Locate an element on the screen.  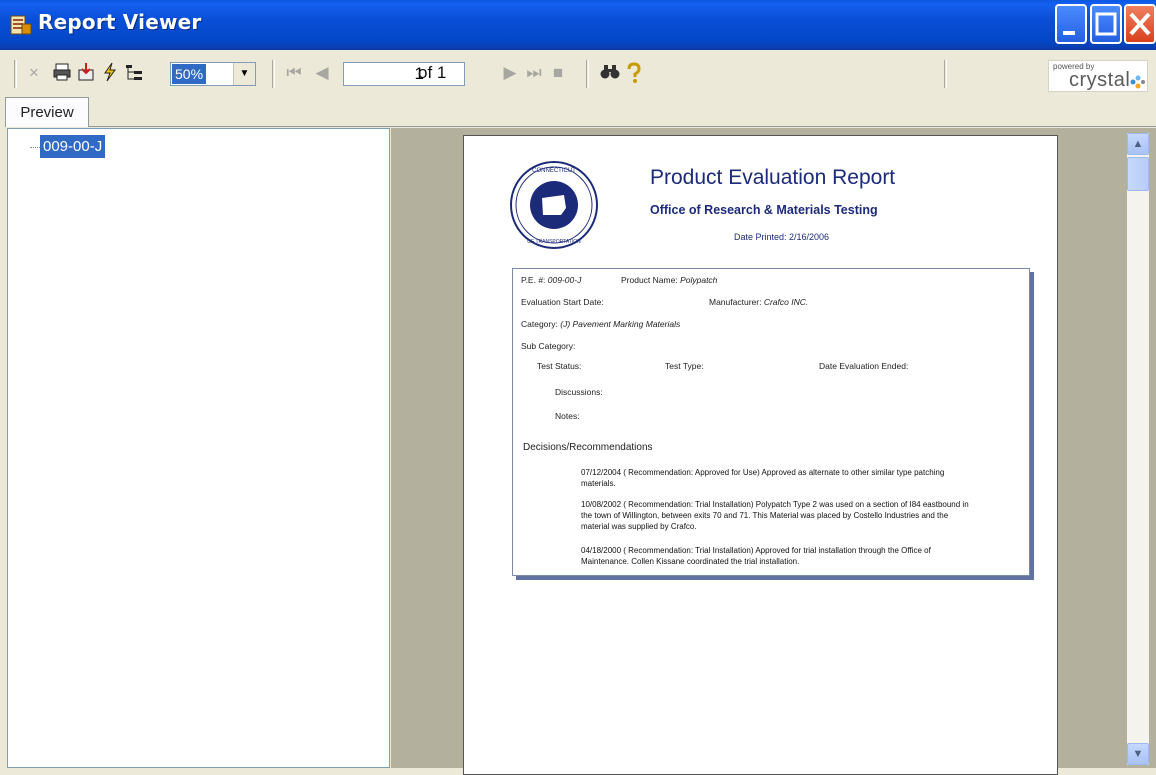
category-field: Category: (J) Pavement Marking Materials is located at coordinates (601, 324).